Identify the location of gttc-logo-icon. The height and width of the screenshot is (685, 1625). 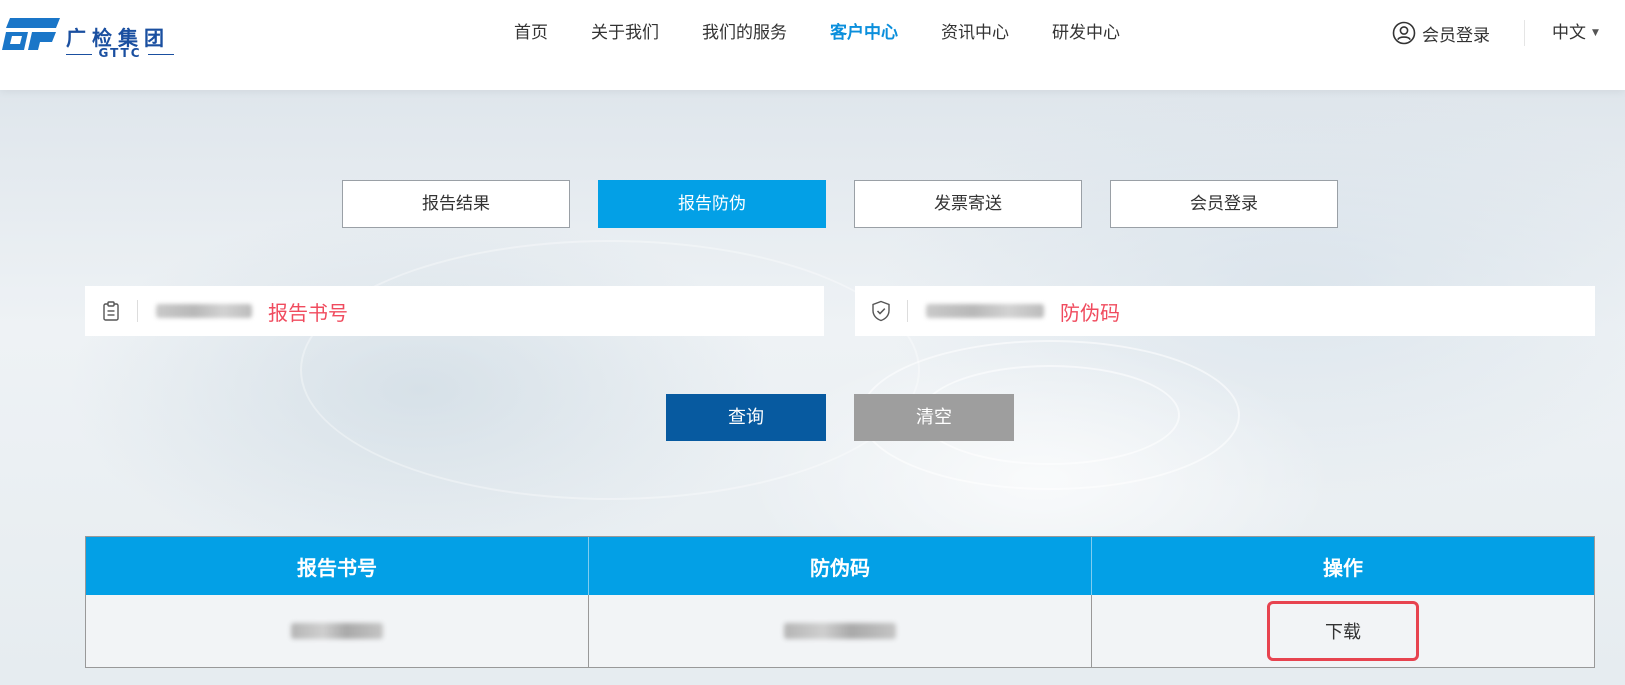
(31, 34).